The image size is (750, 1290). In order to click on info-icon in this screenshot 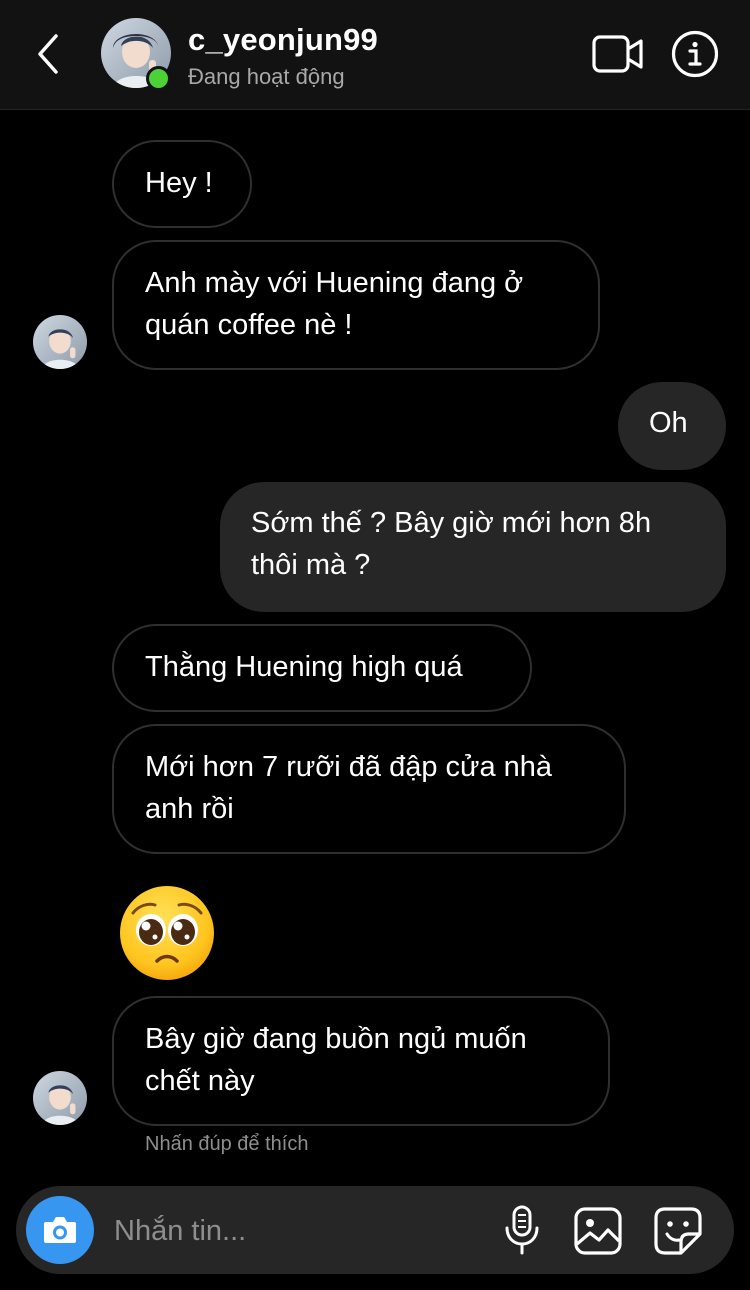, I will do `click(695, 54)`.